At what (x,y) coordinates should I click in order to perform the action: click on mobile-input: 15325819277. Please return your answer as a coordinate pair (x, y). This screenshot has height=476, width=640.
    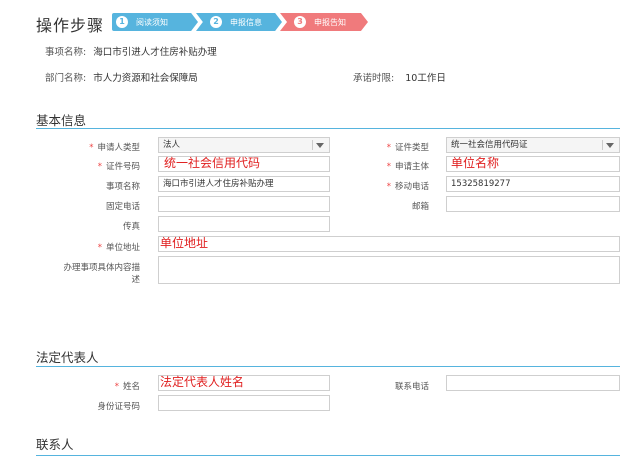
    Looking at the image, I should click on (533, 184).